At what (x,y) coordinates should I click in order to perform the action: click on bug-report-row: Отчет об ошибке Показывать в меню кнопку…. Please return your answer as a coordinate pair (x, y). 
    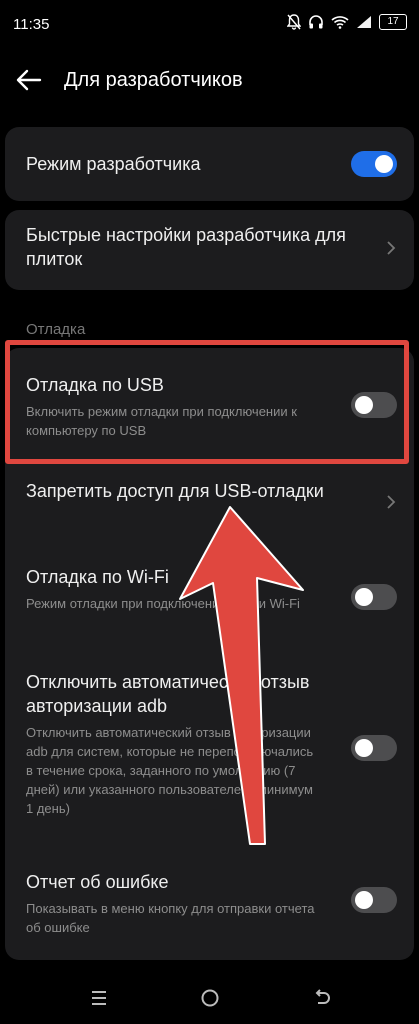
    Looking at the image, I should click on (209, 905).